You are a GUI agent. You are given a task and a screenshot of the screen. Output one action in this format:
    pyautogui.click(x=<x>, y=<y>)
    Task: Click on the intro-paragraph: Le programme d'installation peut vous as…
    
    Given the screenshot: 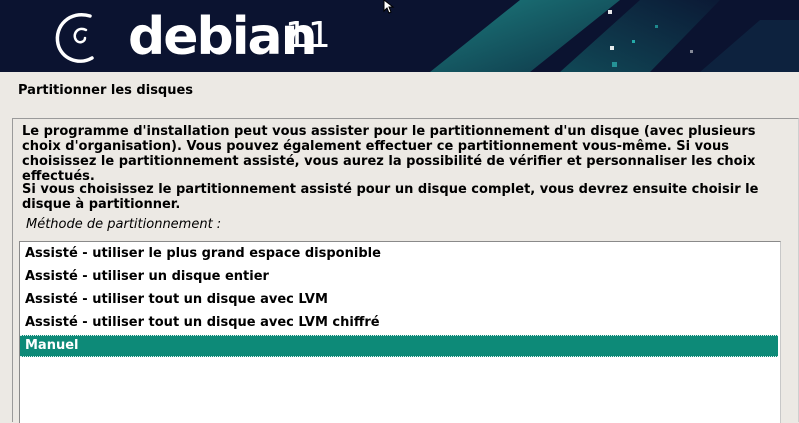 What is the action you would take?
    pyautogui.click(x=389, y=154)
    